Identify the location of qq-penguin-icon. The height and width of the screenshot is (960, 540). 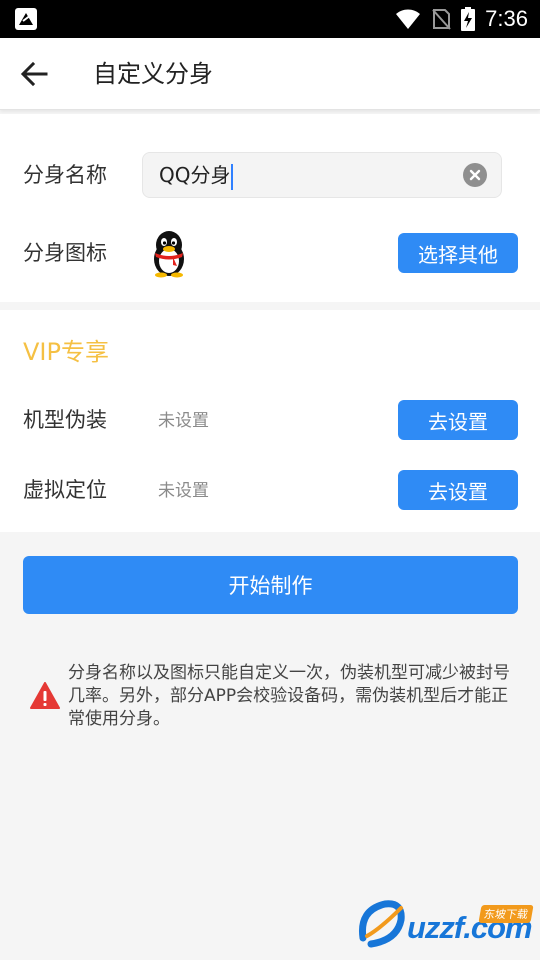
(169, 253).